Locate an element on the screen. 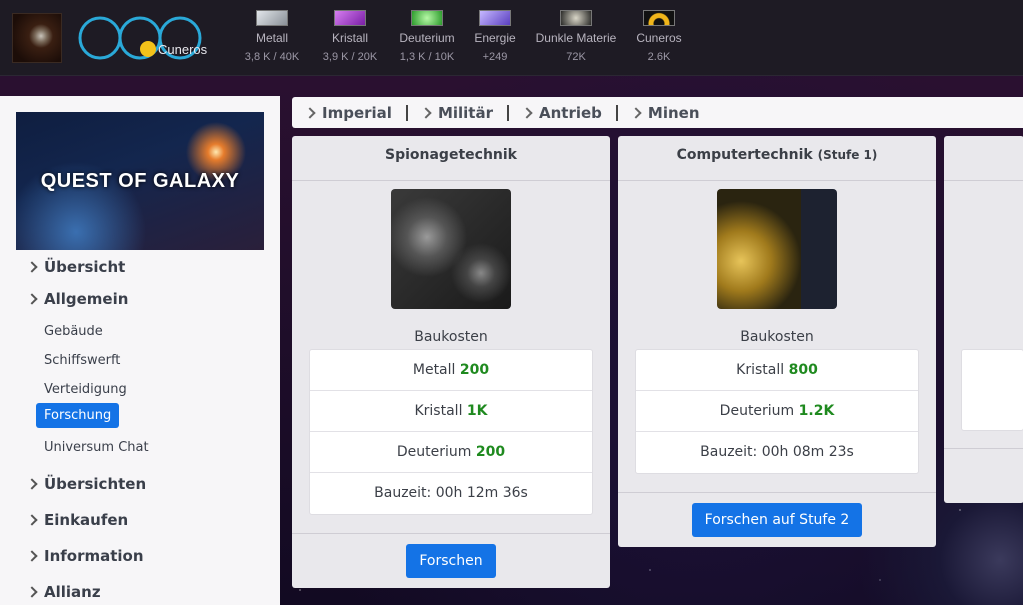 The height and width of the screenshot is (605, 1023). cost-amount: 1.2K is located at coordinates (816, 411).